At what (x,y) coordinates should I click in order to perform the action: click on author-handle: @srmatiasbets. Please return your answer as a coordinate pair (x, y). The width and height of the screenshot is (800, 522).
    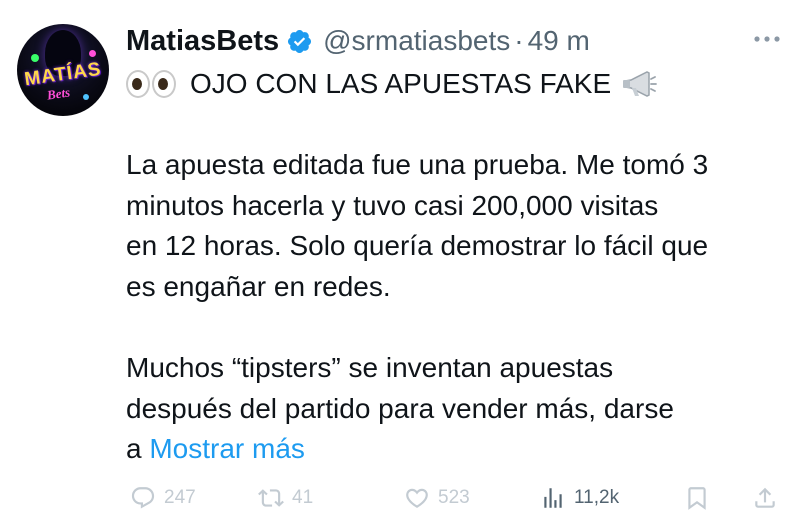
    Looking at the image, I should click on (416, 41).